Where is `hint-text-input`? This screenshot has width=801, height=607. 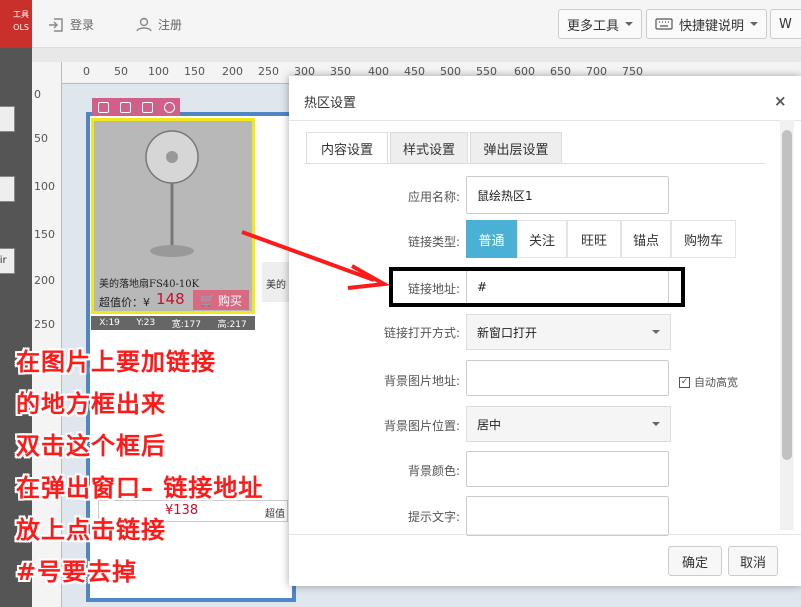 hint-text-input is located at coordinates (567, 516).